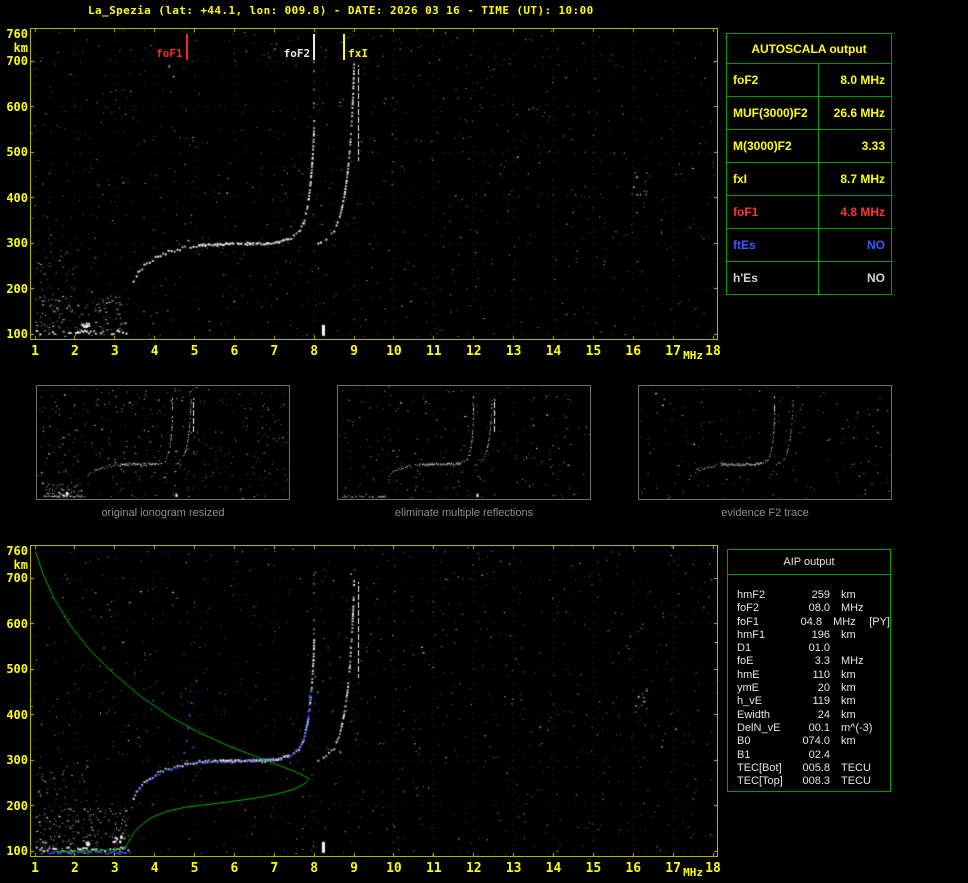 The height and width of the screenshot is (883, 968). Describe the element at coordinates (234, 351) in the screenshot. I see `x-tick-label: 6` at that location.